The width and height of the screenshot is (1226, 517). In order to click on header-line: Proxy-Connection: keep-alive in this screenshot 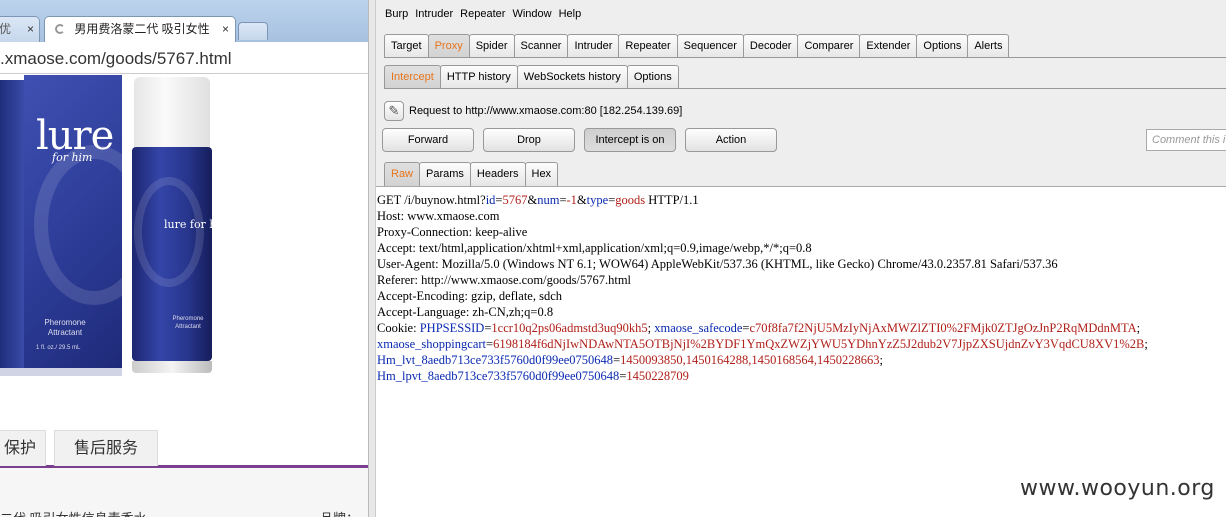, I will do `click(452, 232)`.